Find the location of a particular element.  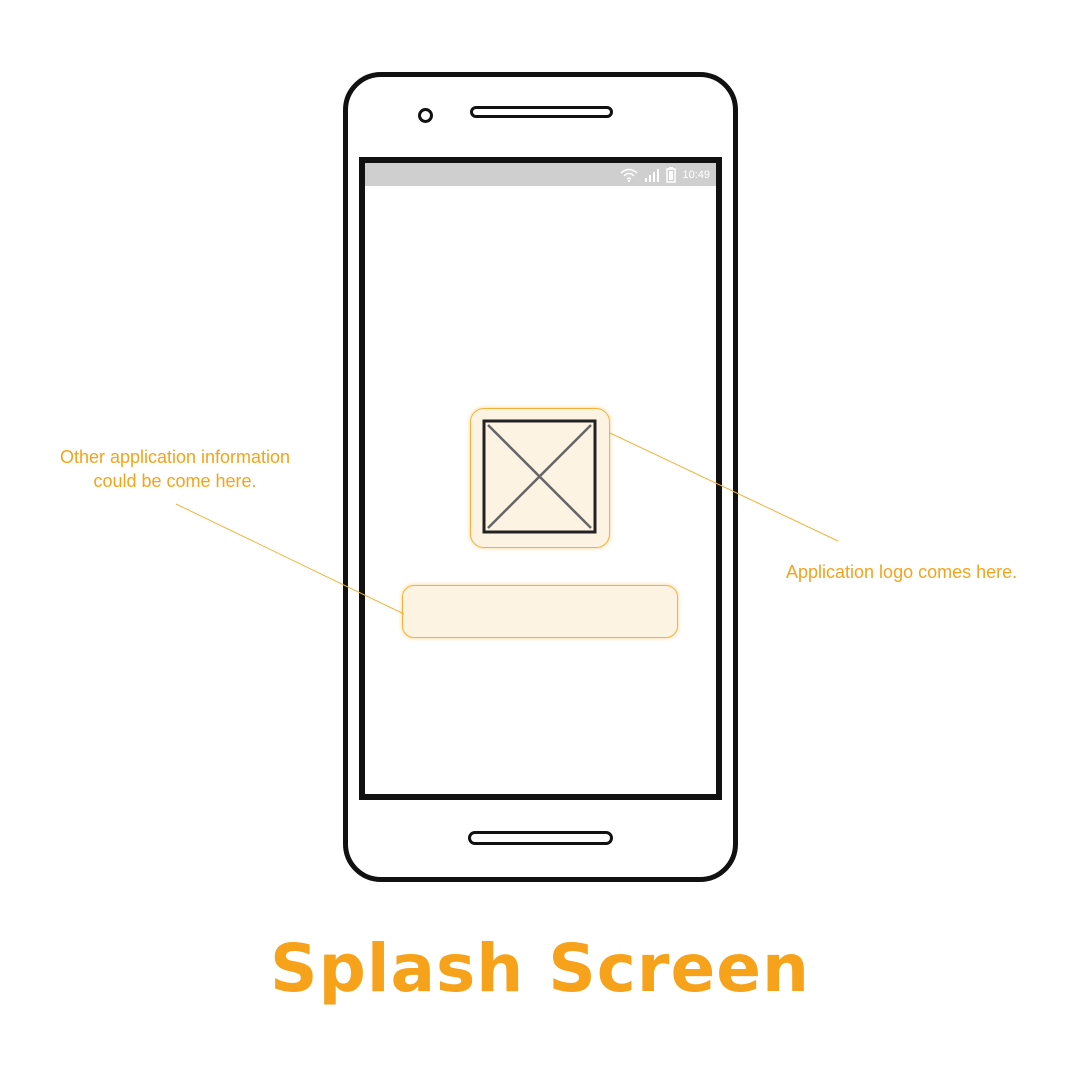

wifi-icon is located at coordinates (629, 175).